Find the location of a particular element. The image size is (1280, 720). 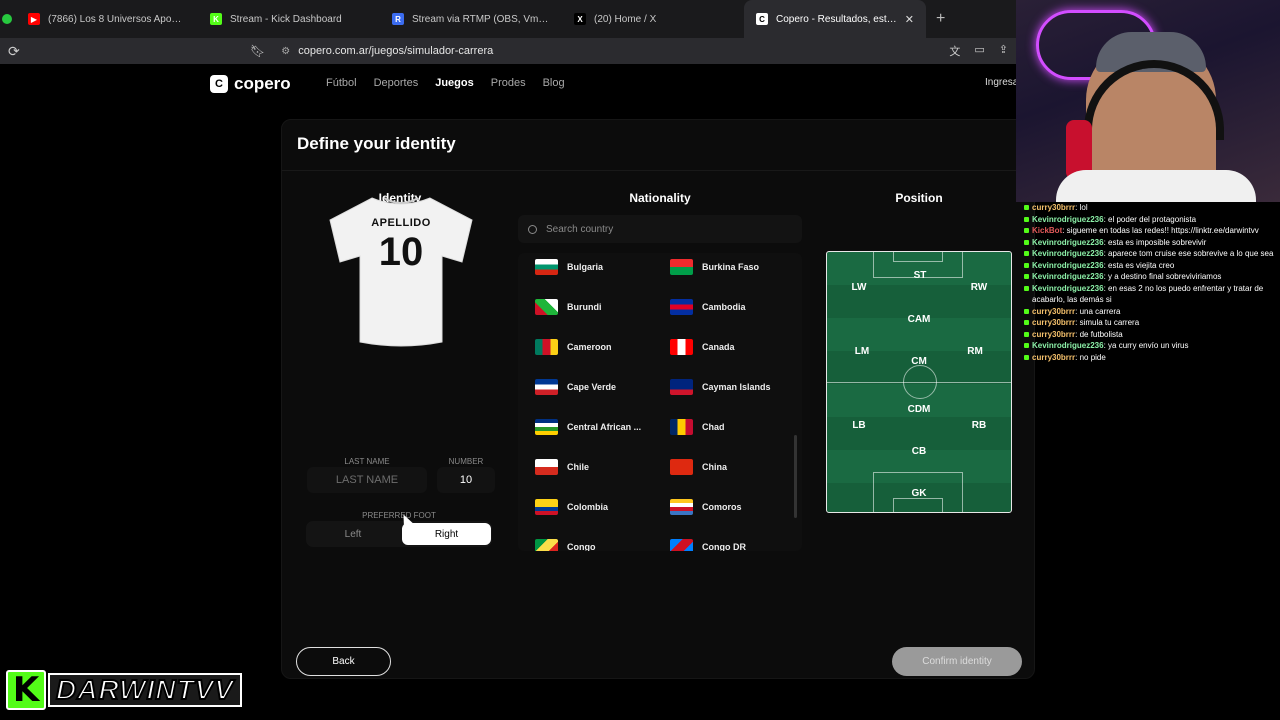

foot-left-option: Left is located at coordinates (353, 534).